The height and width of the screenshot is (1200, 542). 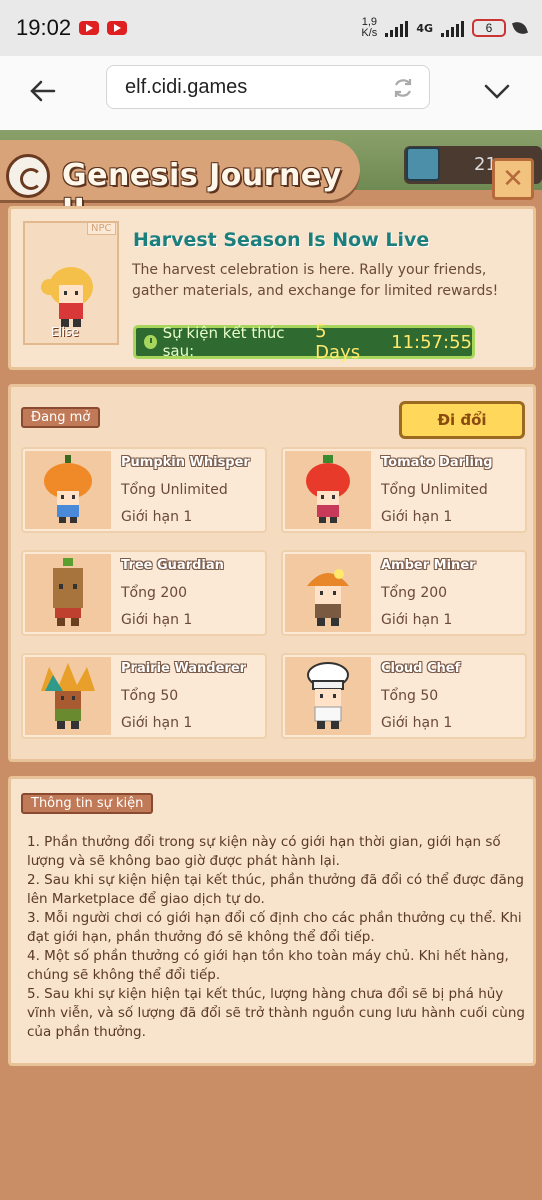 I want to click on logo-icon, so click(x=28, y=176).